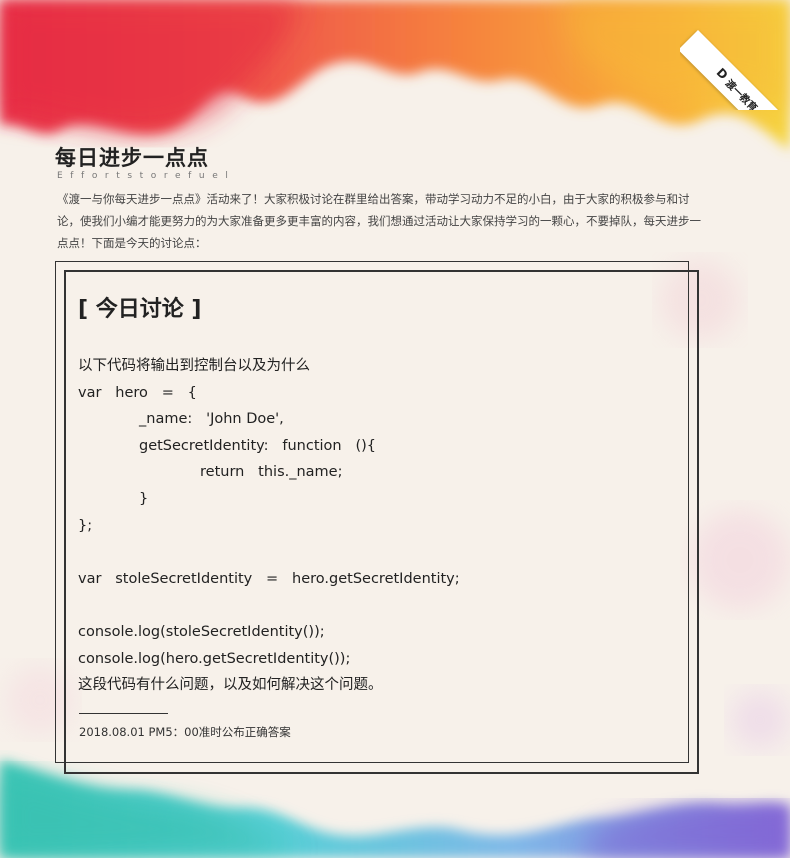 Image resolution: width=790 pixels, height=858 pixels. What do you see at coordinates (214, 658) in the screenshot?
I see `code-line: console.log(hero.getSecretIdentity());` at bounding box center [214, 658].